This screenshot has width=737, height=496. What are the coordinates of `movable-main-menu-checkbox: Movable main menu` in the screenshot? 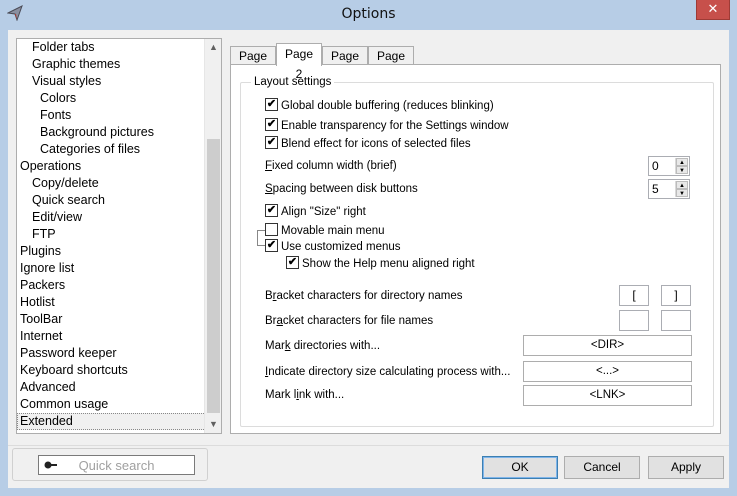 It's located at (325, 231).